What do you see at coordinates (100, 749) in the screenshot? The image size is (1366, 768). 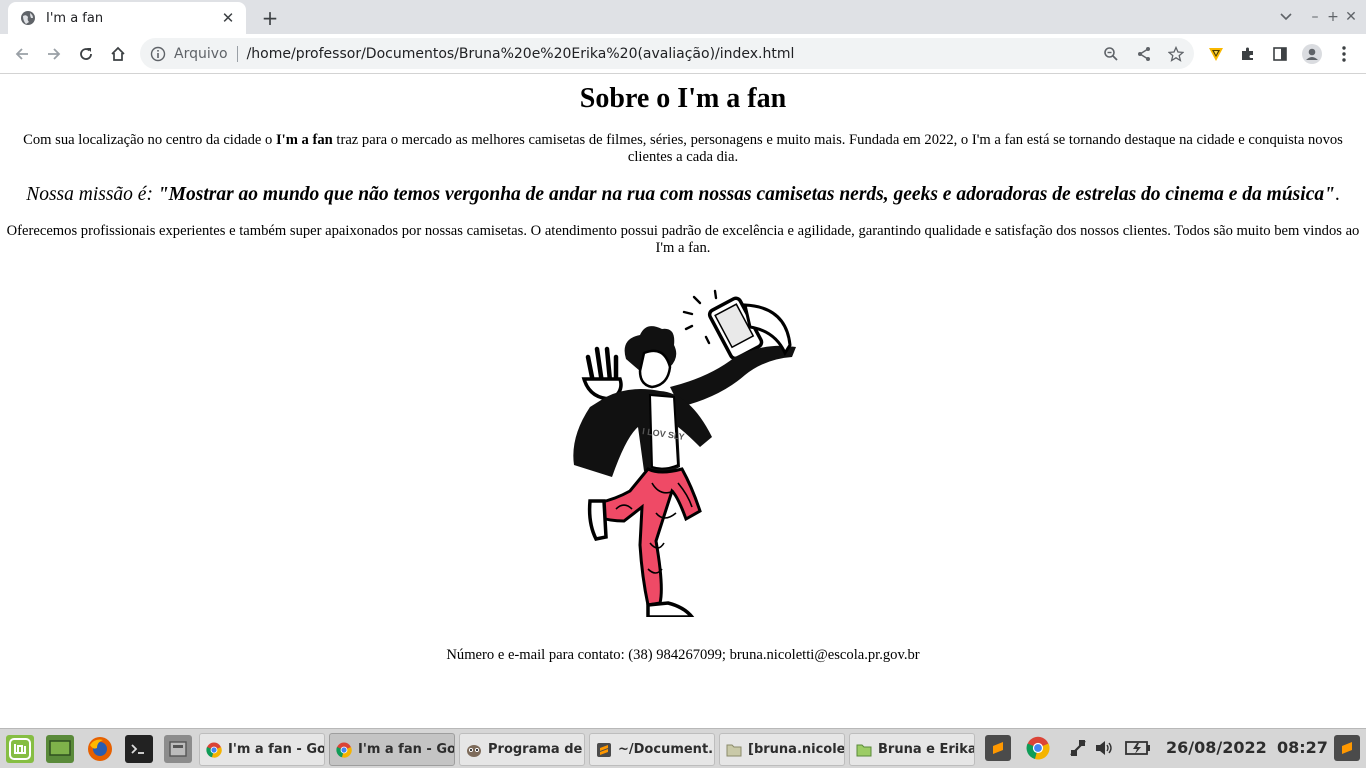 I see `firefox-icon` at bounding box center [100, 749].